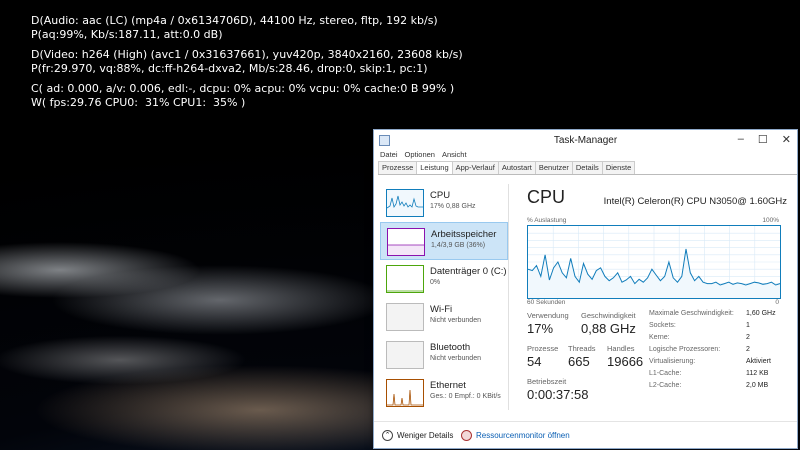  What do you see at coordinates (464, 234) in the screenshot?
I see `resource-name: Arbeitsspeicher` at bounding box center [464, 234].